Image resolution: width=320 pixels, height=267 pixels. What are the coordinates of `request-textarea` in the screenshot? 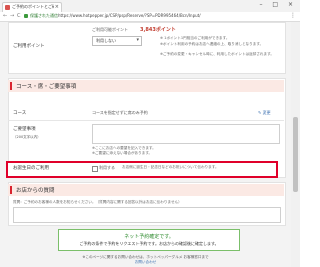 It's located at (186, 134).